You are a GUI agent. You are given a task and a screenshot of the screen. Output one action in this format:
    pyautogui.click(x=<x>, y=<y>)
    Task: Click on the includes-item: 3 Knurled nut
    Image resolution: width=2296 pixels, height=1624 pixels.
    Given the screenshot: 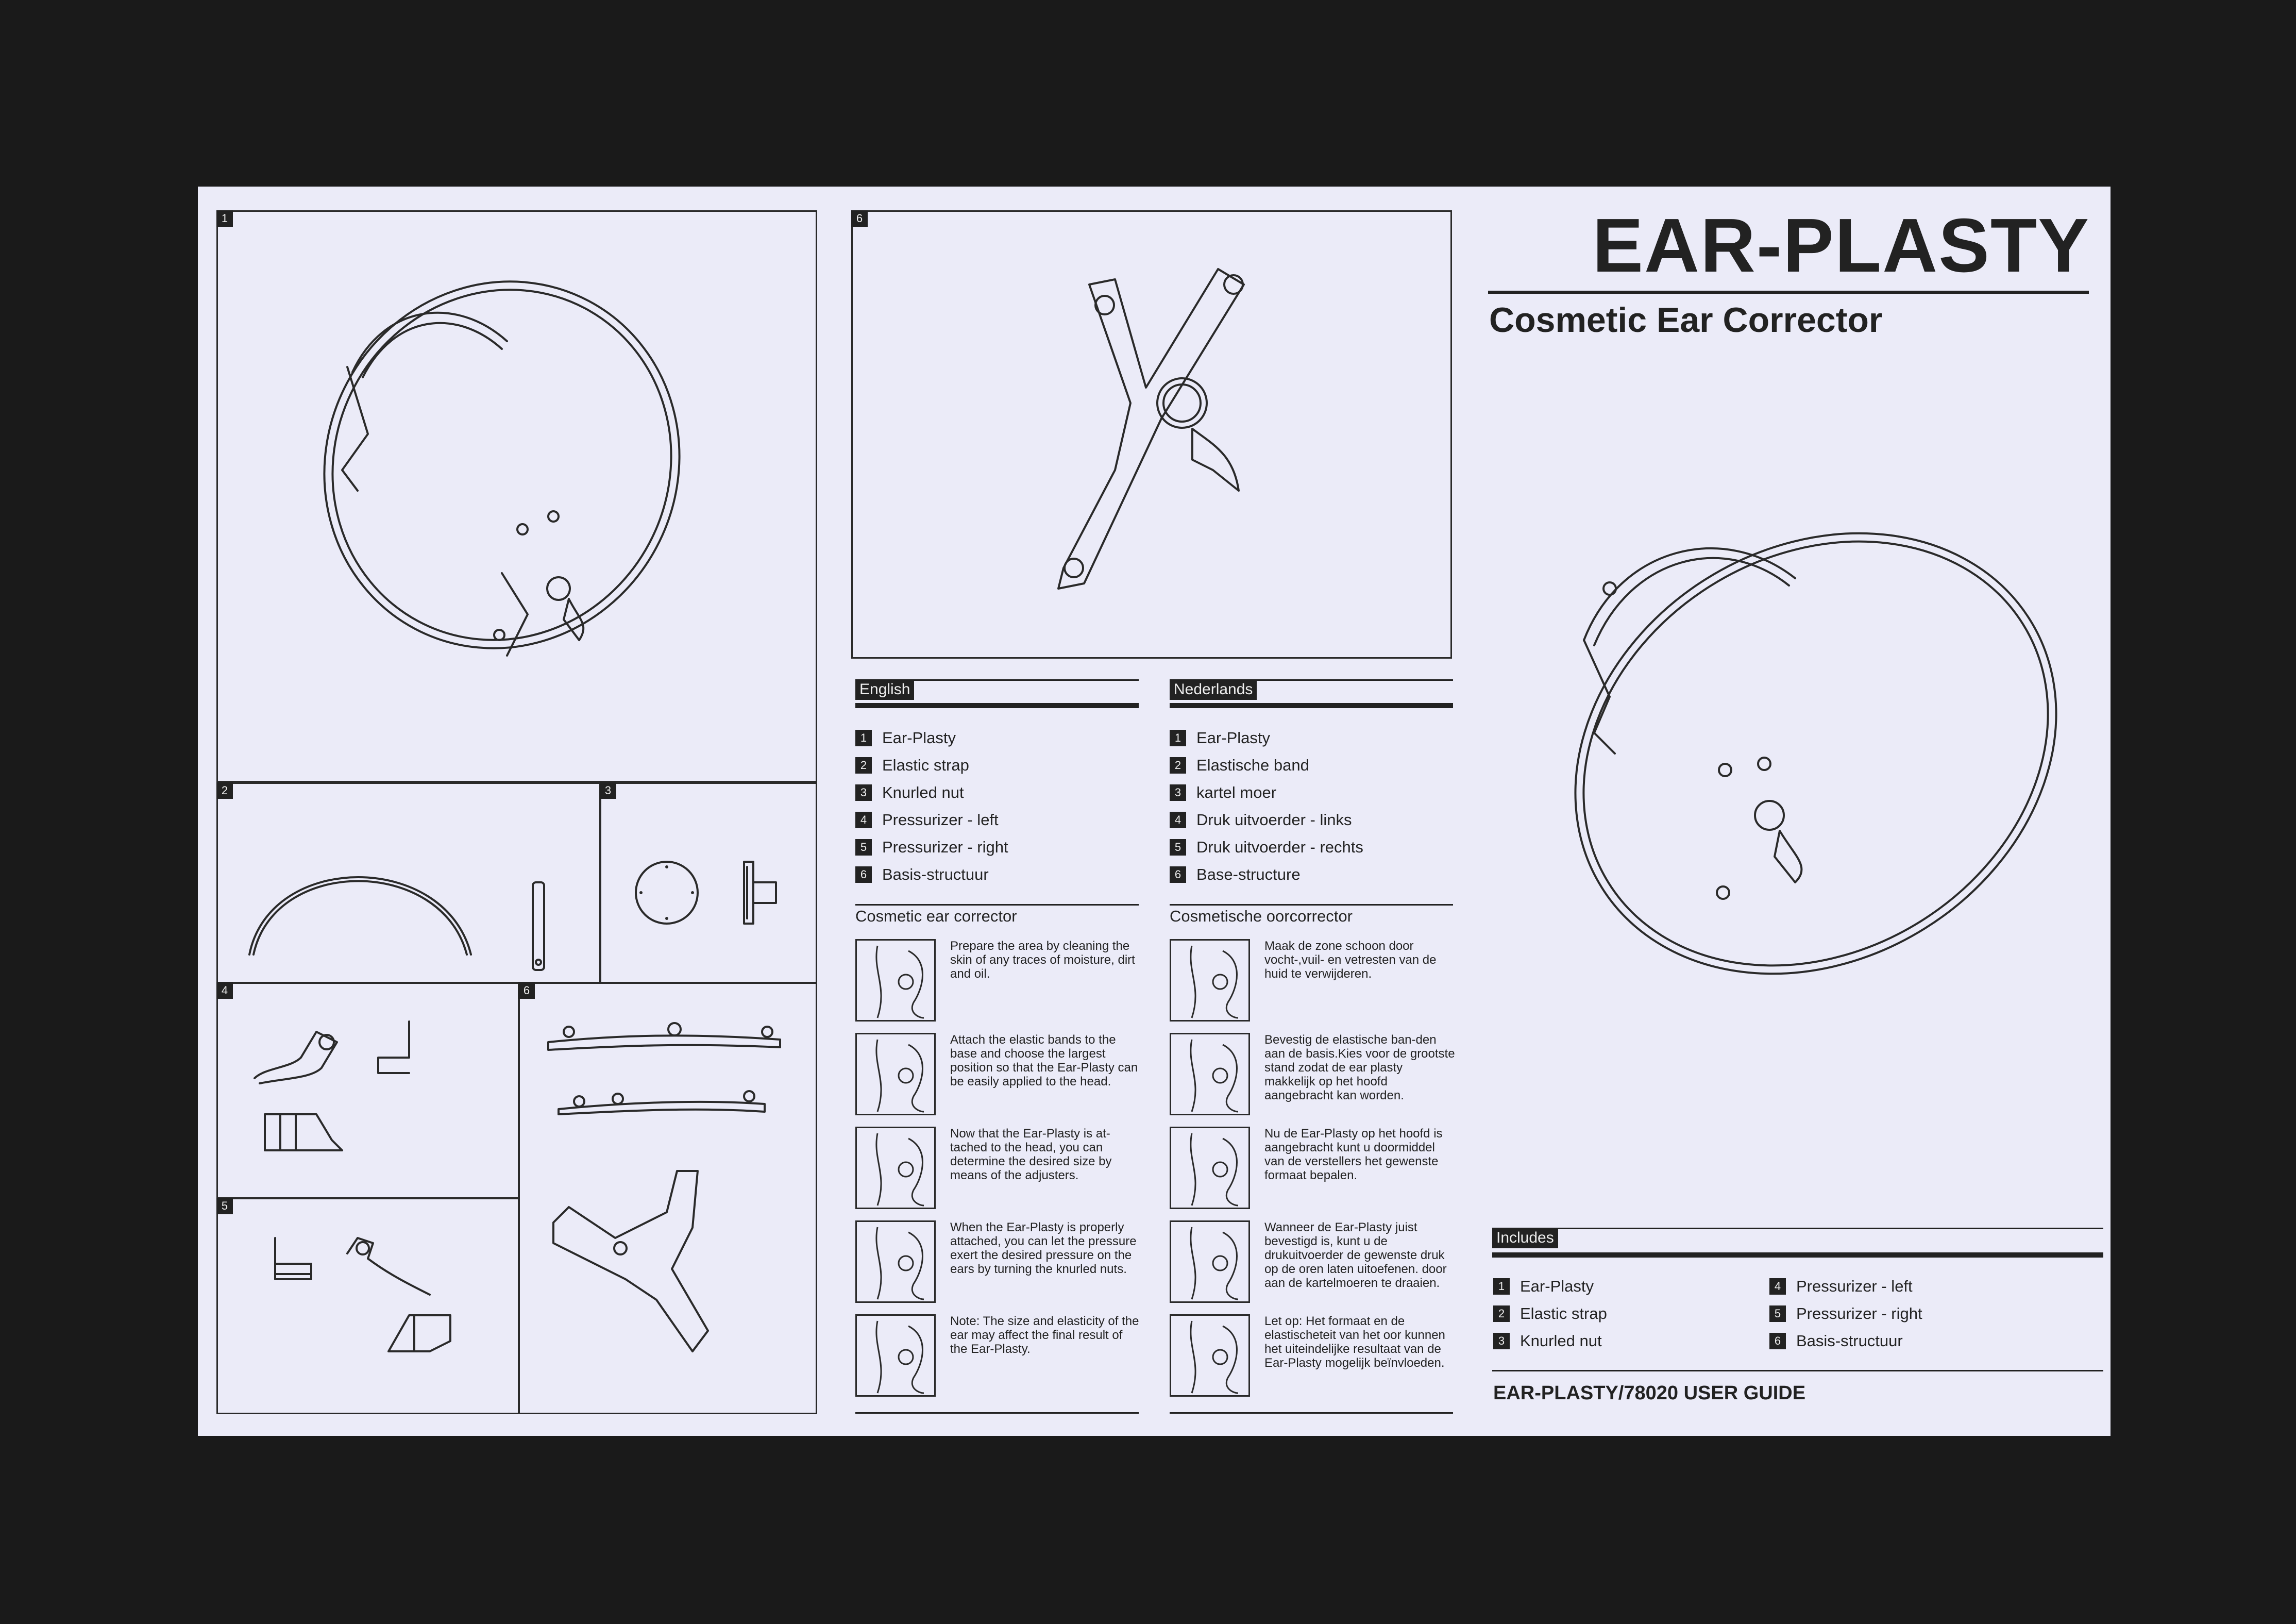 What is the action you would take?
    pyautogui.click(x=1547, y=1341)
    